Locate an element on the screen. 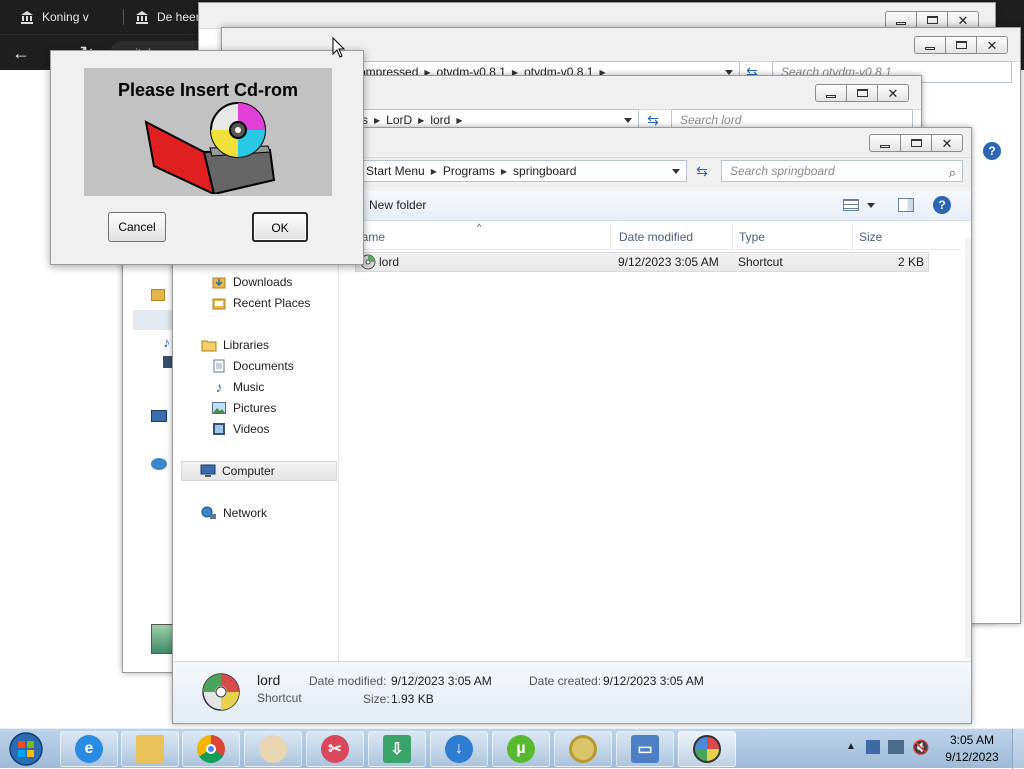 Image resolution: width=1024 pixels, height=769 pixels. nav-item-label: Music is located at coordinates (249, 387).